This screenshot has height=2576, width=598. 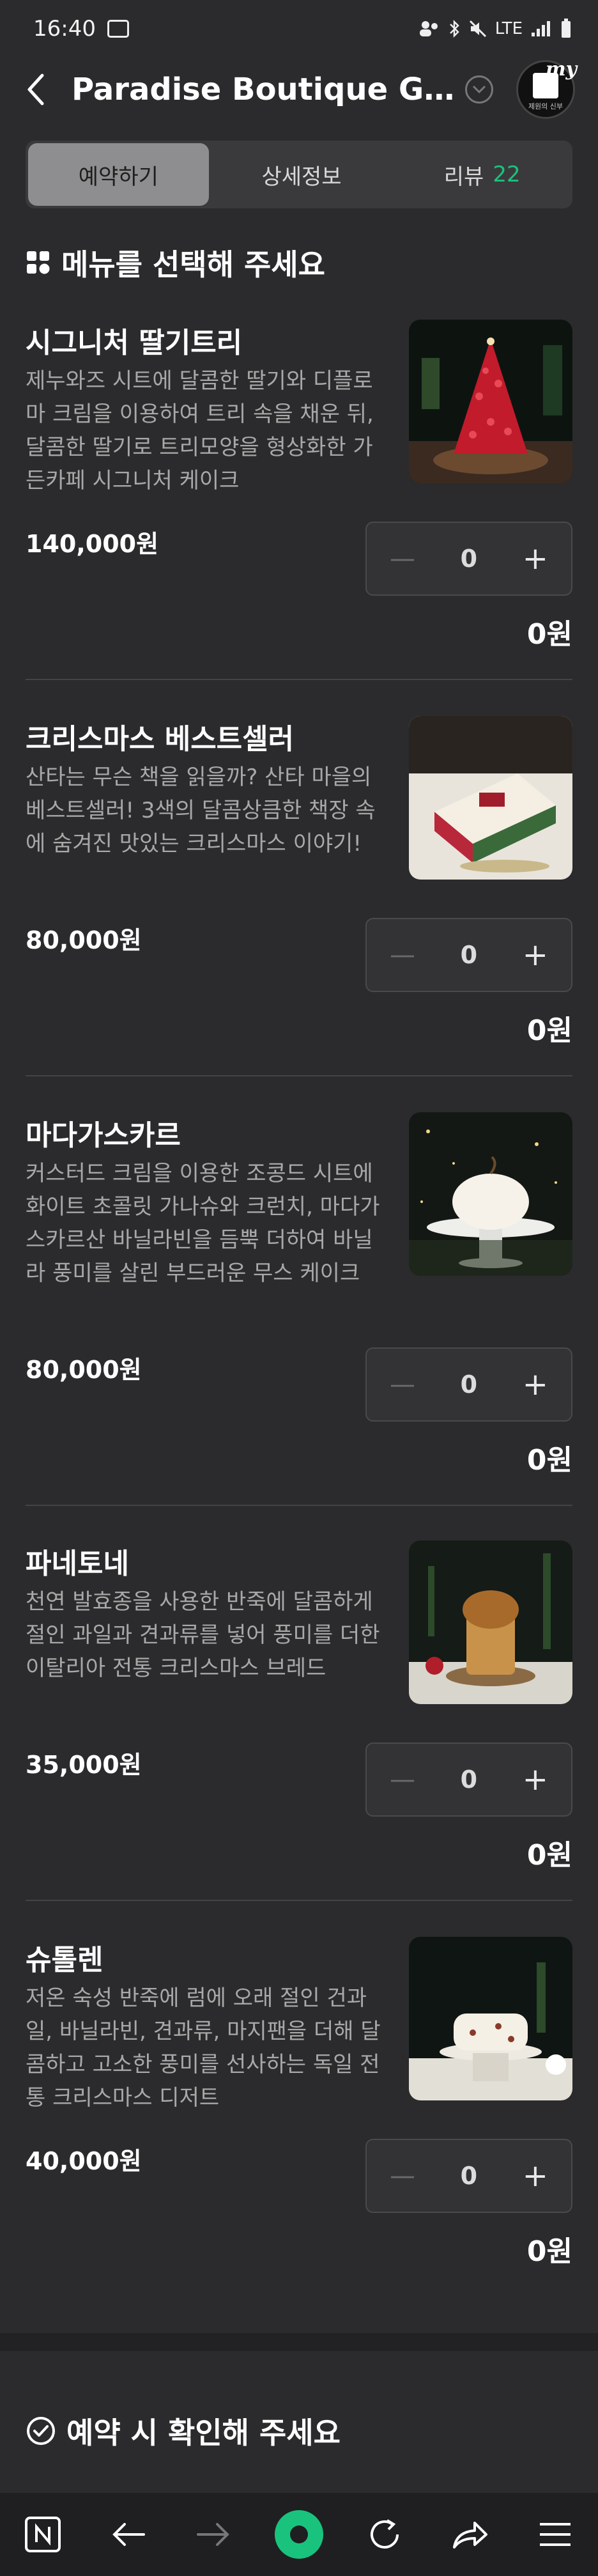 I want to click on back-icon, so click(x=40, y=89).